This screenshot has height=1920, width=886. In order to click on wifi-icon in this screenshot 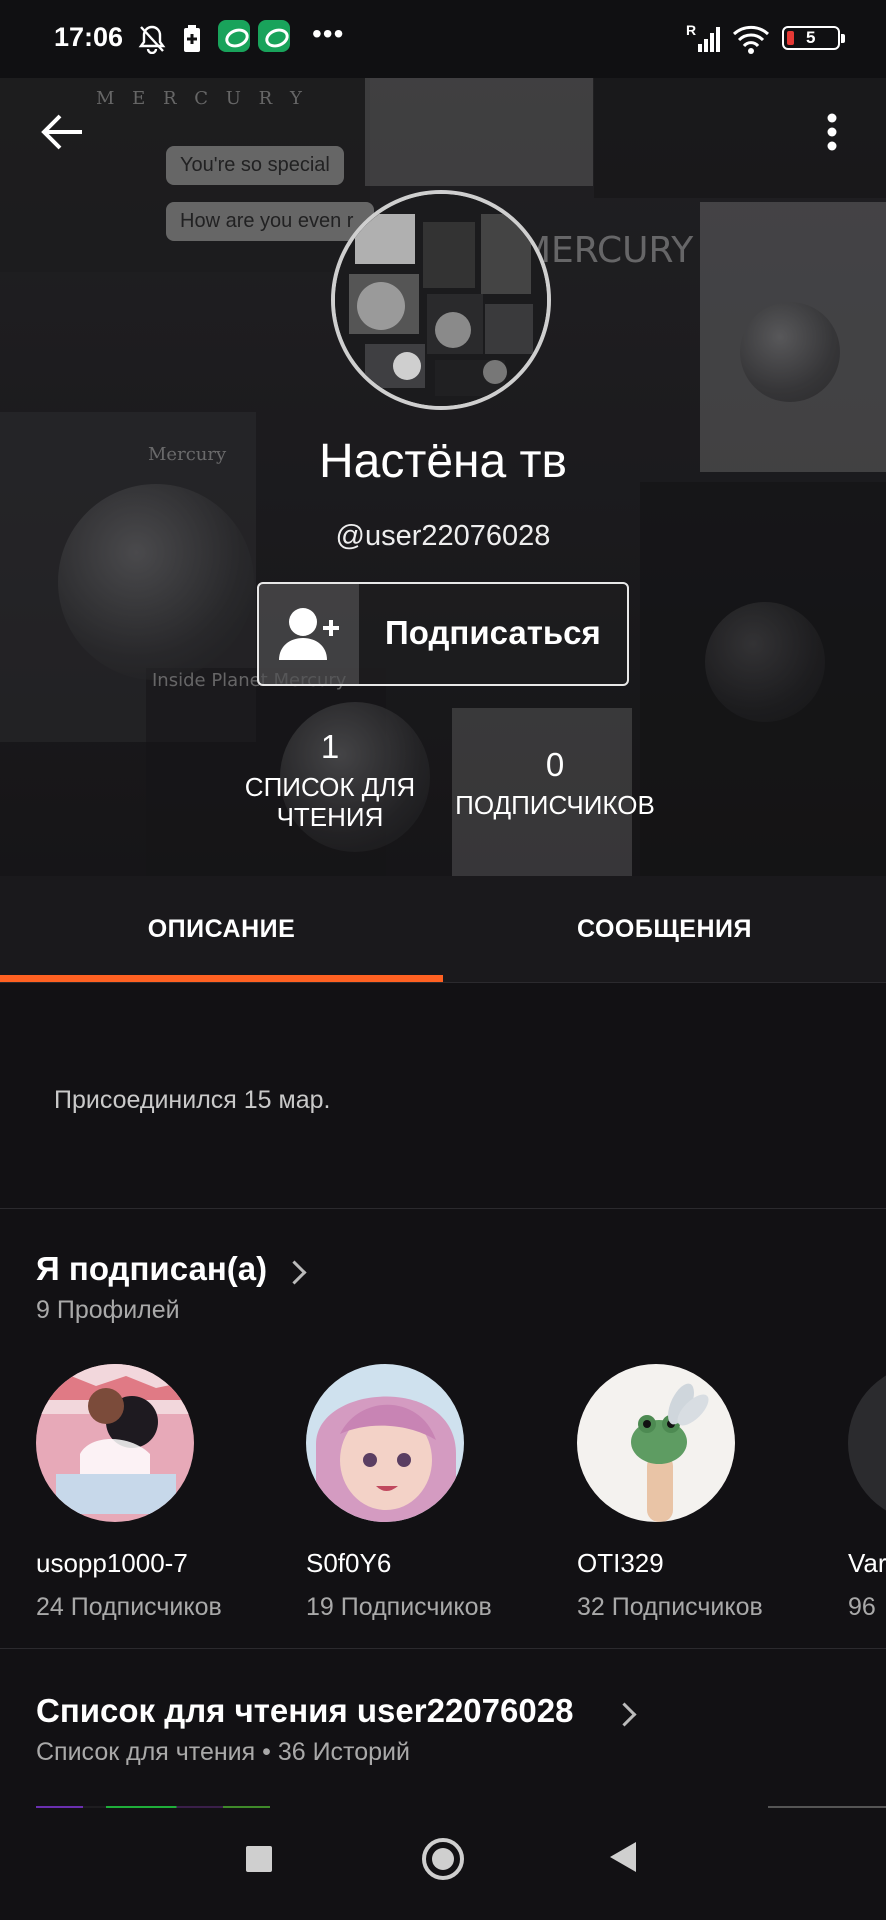, I will do `click(751, 39)`.